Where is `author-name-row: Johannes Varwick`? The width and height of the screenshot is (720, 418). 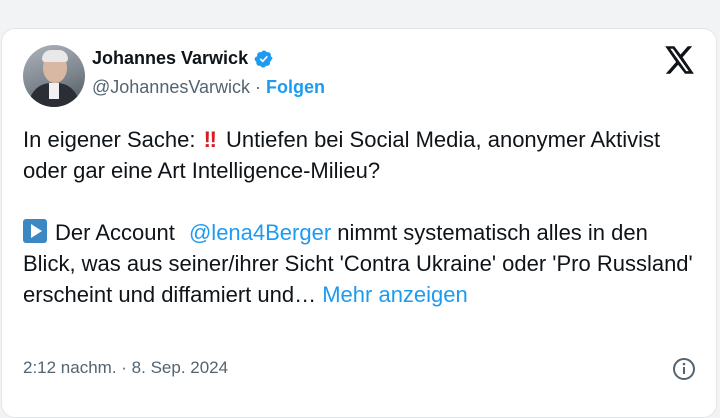 author-name-row: Johannes Varwick is located at coordinates (183, 58).